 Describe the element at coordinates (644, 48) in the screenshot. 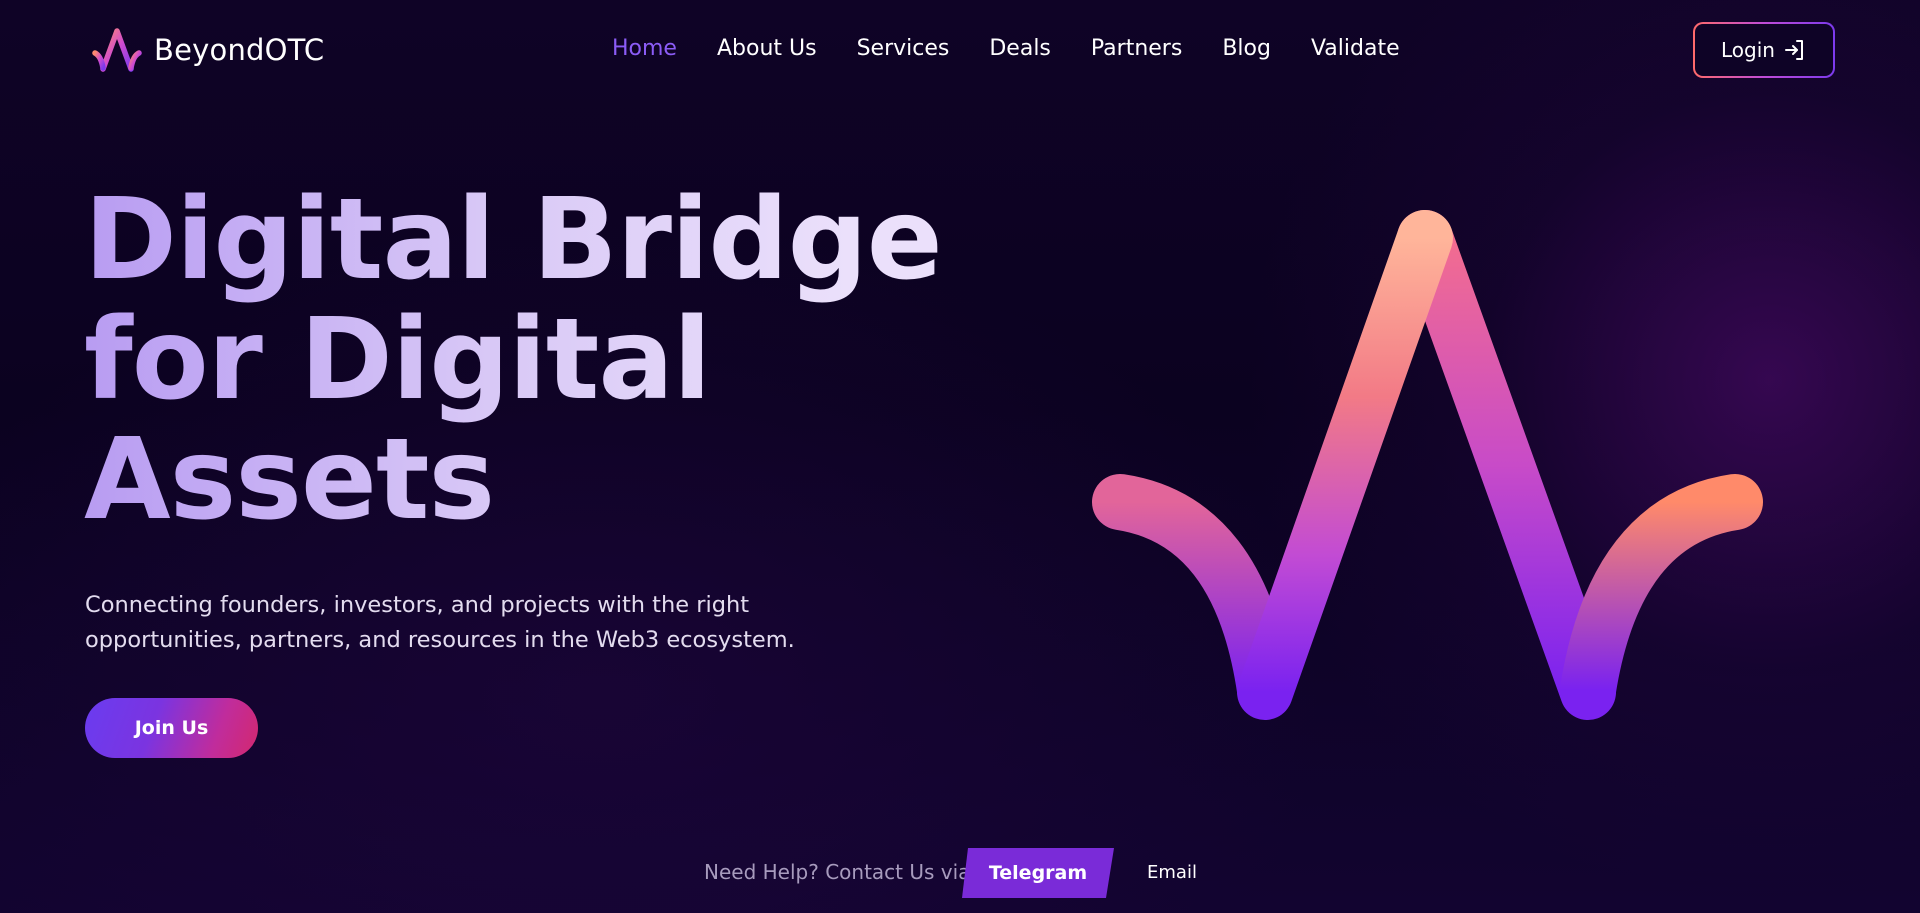

I see `nav-item-home: Home` at that location.